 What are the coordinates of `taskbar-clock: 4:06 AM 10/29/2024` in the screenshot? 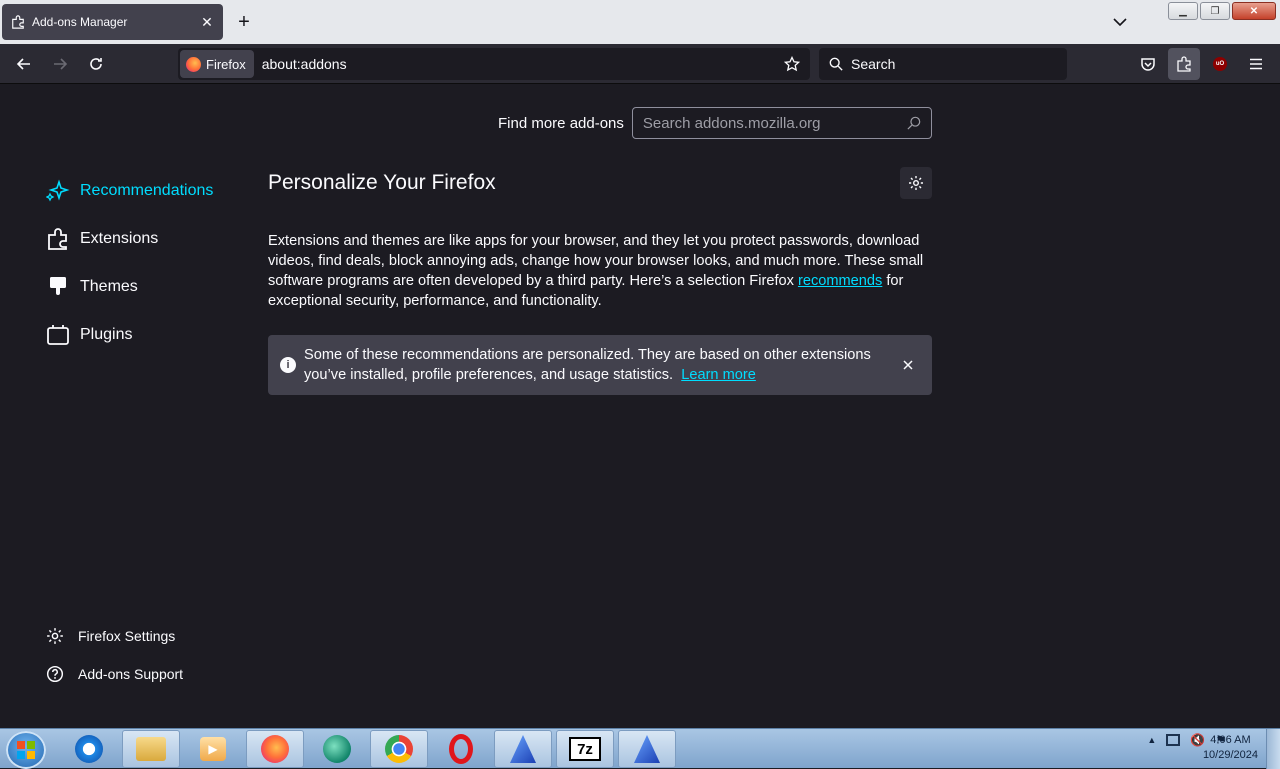 It's located at (1230, 748).